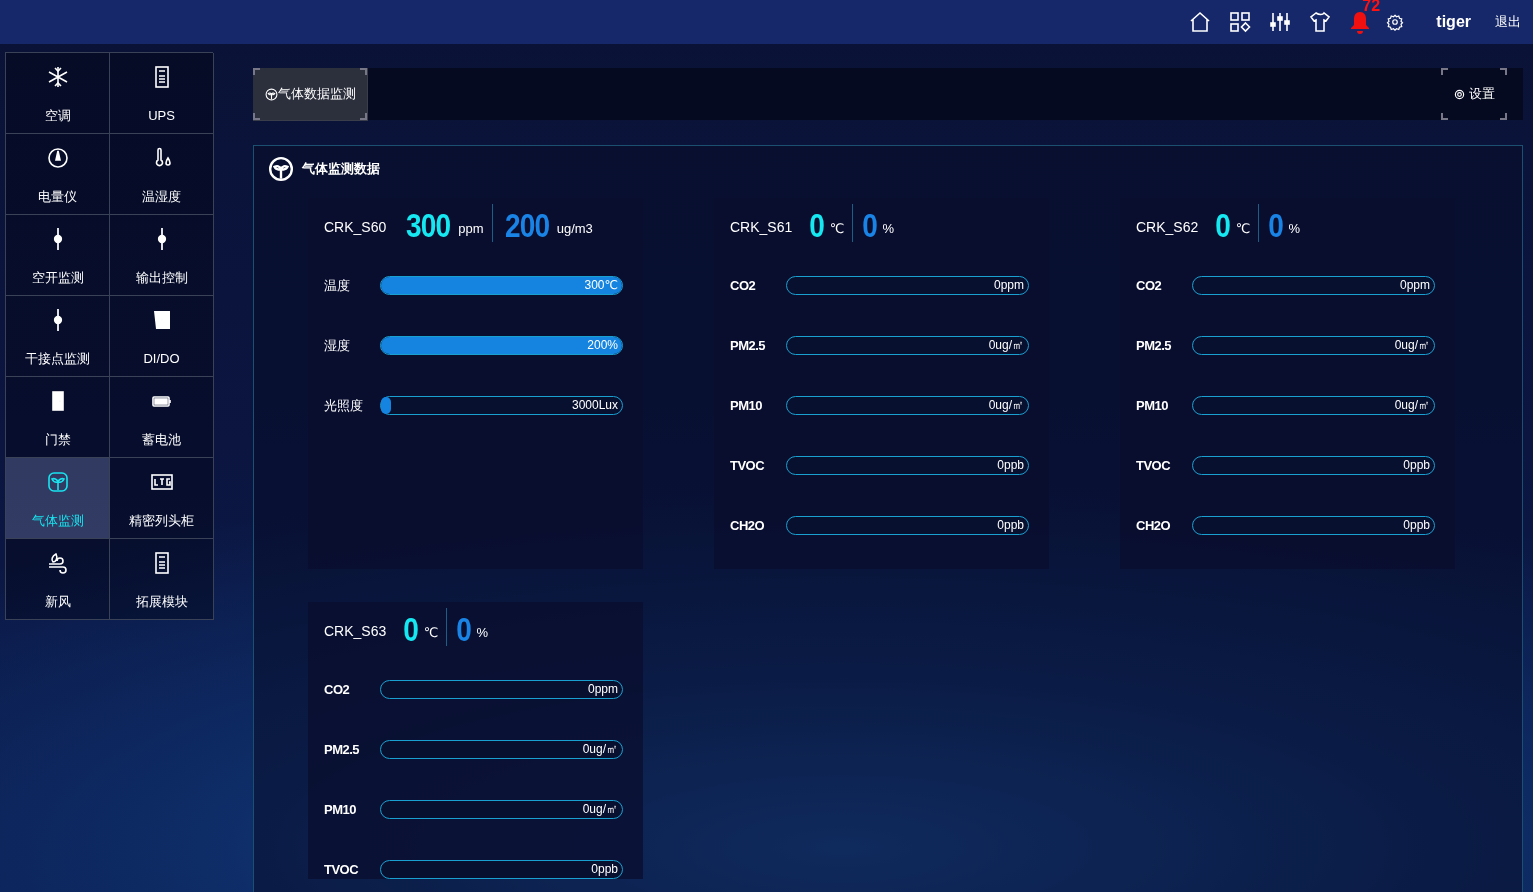 The width and height of the screenshot is (1533, 892). What do you see at coordinates (1459, 94) in the screenshot?
I see `settings-icon` at bounding box center [1459, 94].